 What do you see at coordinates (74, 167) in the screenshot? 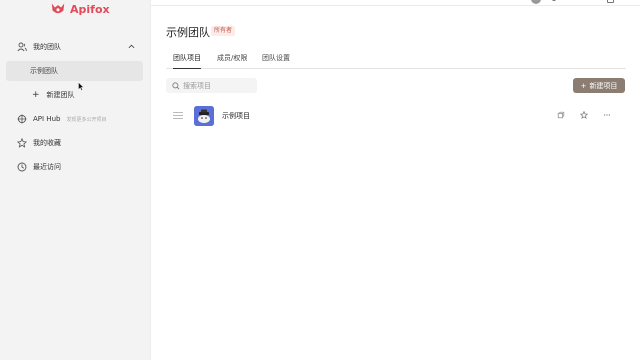
I see `sidebar-item-recent: 最近访问` at bounding box center [74, 167].